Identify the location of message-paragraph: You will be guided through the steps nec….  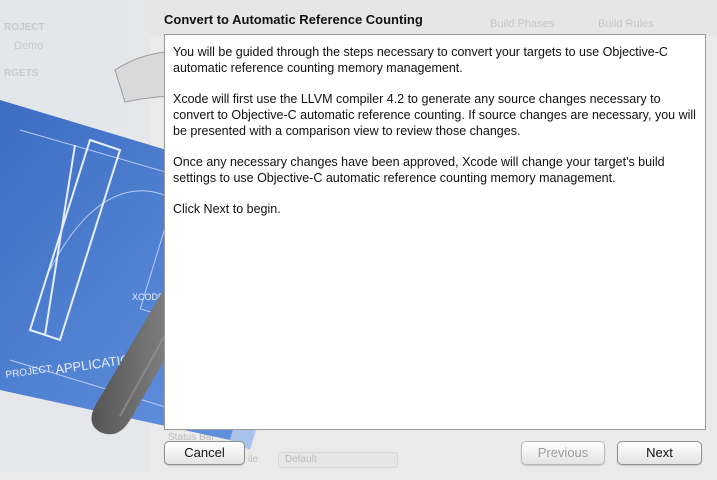
(420, 60).